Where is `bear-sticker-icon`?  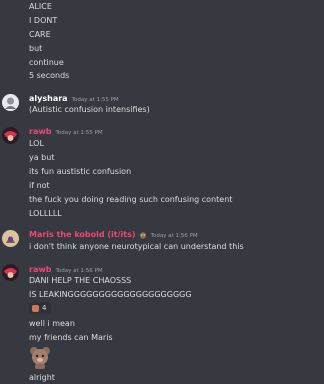
bear-sticker-icon is located at coordinates (40, 358).